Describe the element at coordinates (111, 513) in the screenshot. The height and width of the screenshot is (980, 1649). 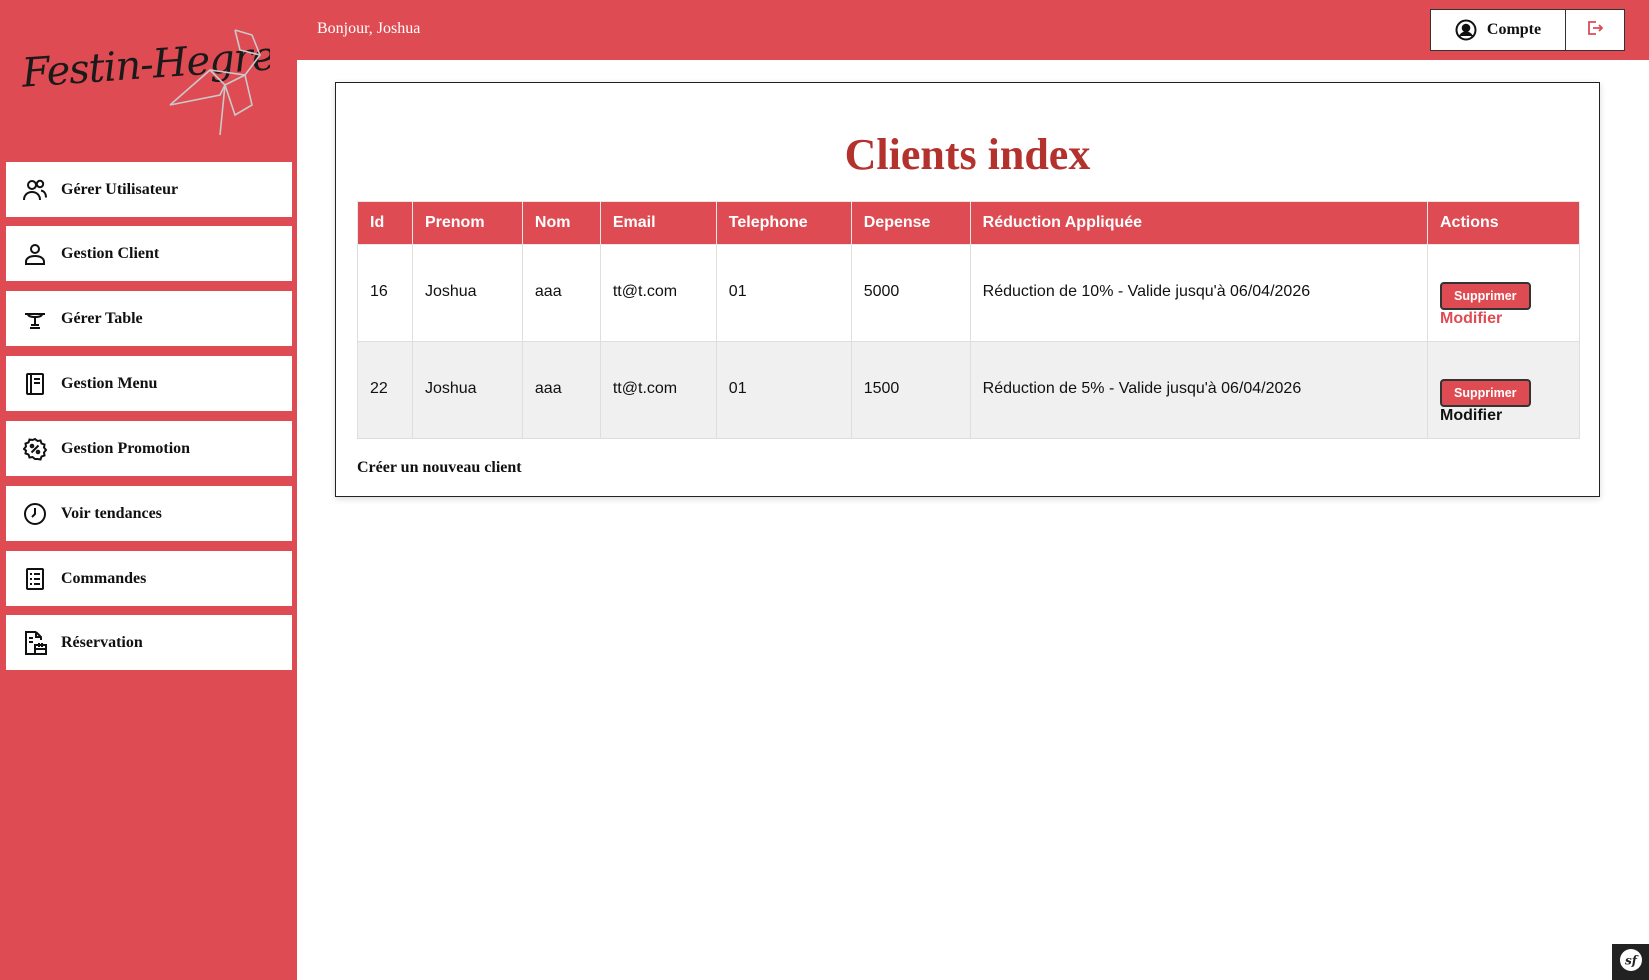
I see `sidebar-item-label: Voir tendances` at that location.